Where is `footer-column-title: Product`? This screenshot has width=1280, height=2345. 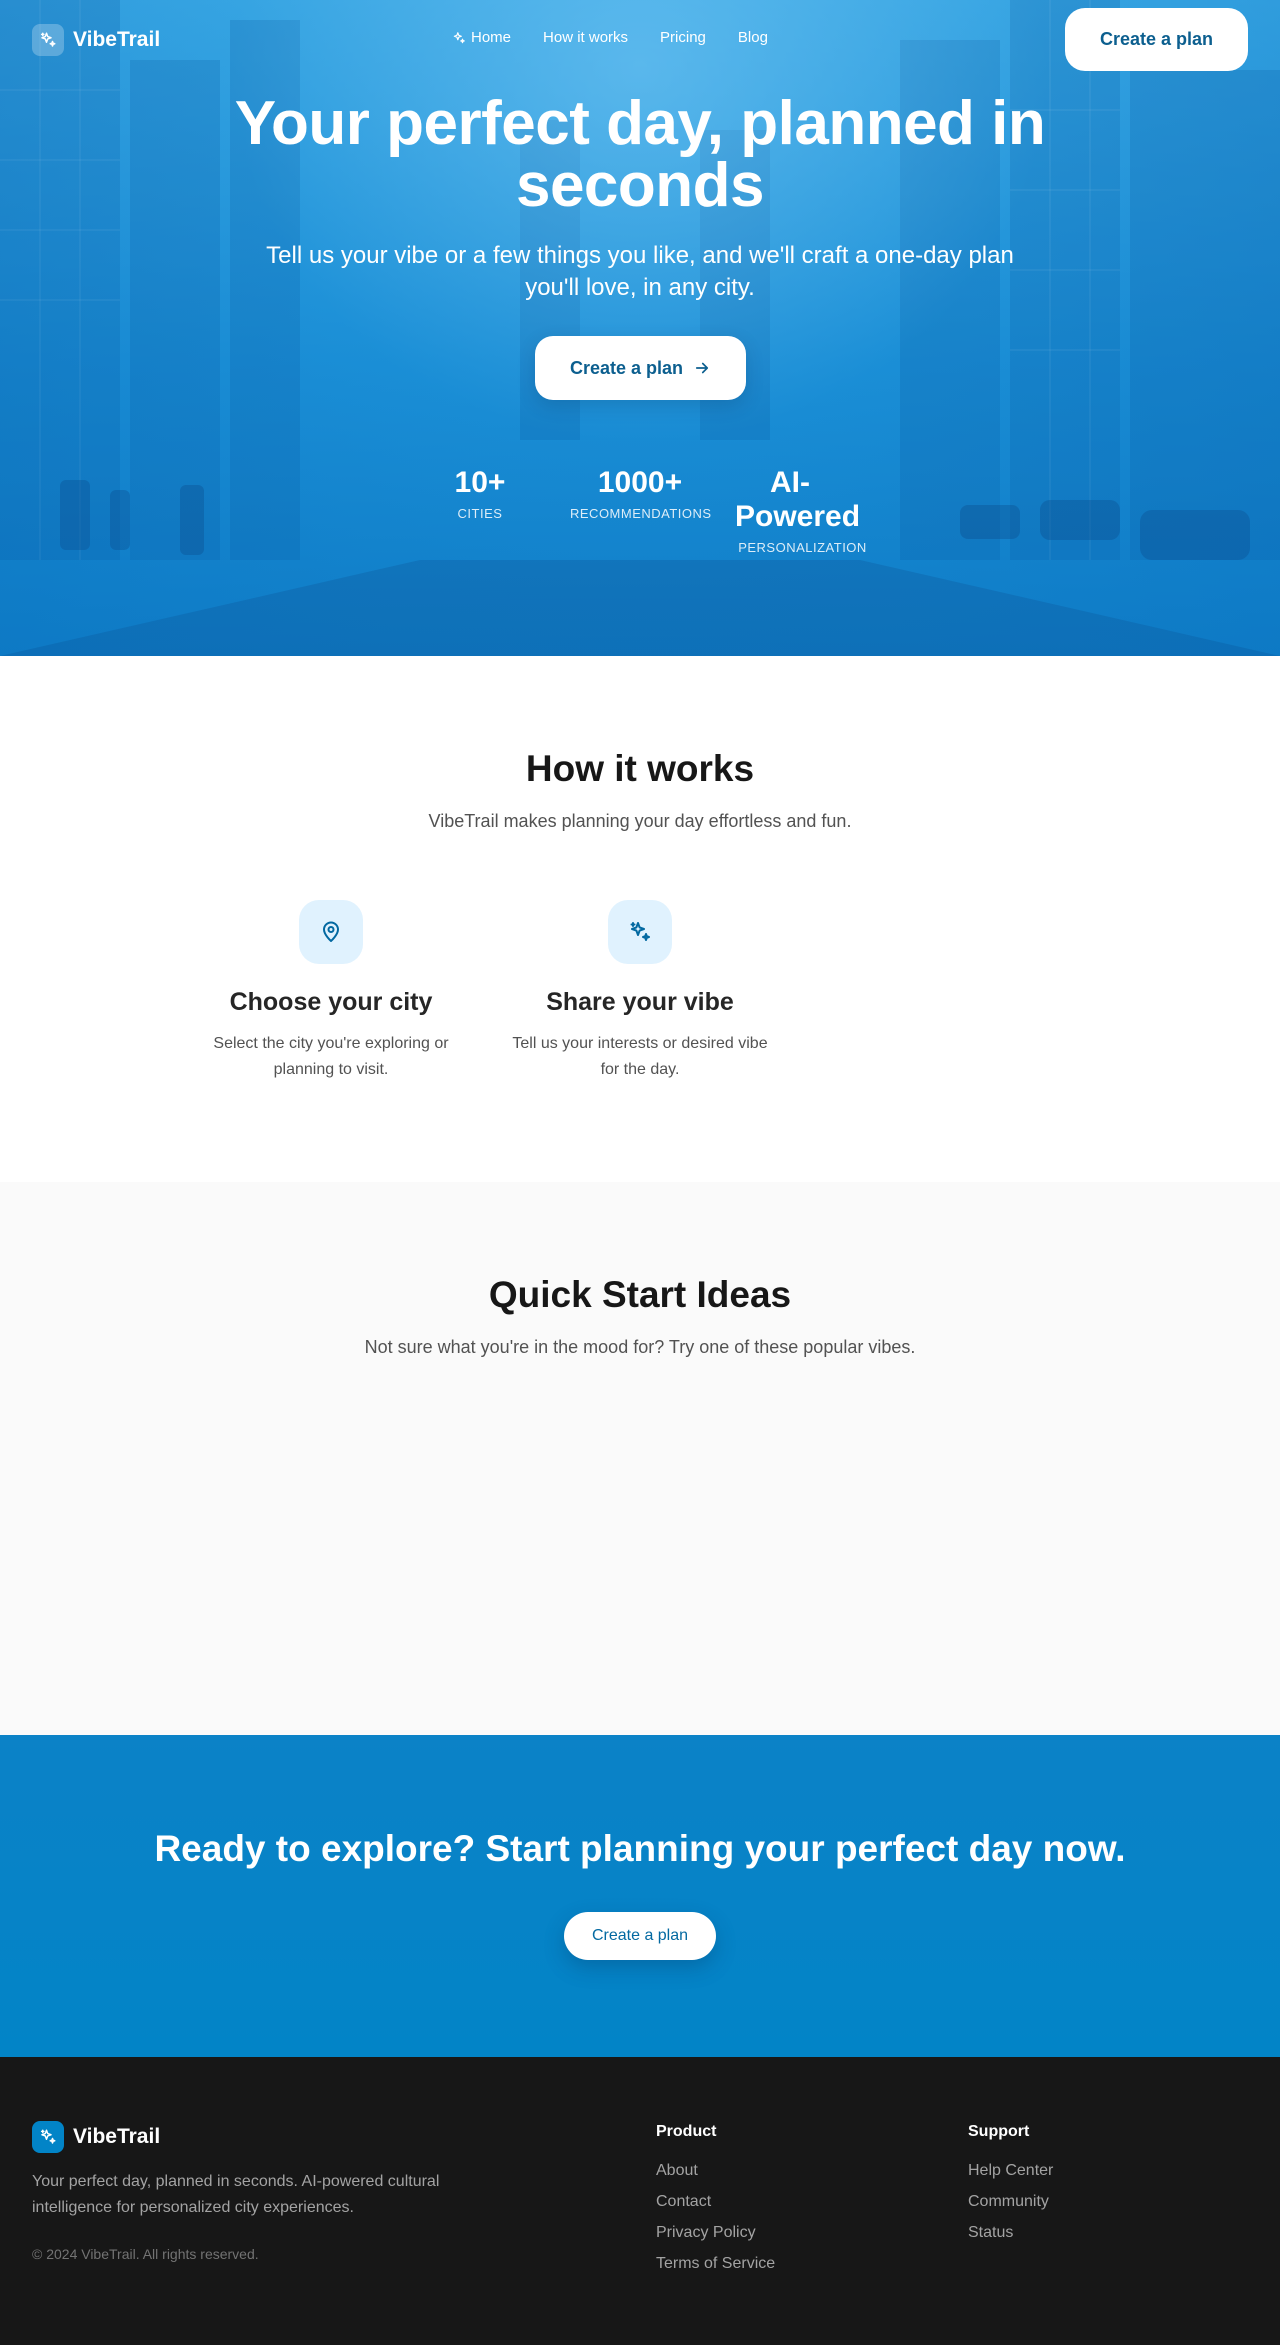
footer-column-title: Product is located at coordinates (686, 2131).